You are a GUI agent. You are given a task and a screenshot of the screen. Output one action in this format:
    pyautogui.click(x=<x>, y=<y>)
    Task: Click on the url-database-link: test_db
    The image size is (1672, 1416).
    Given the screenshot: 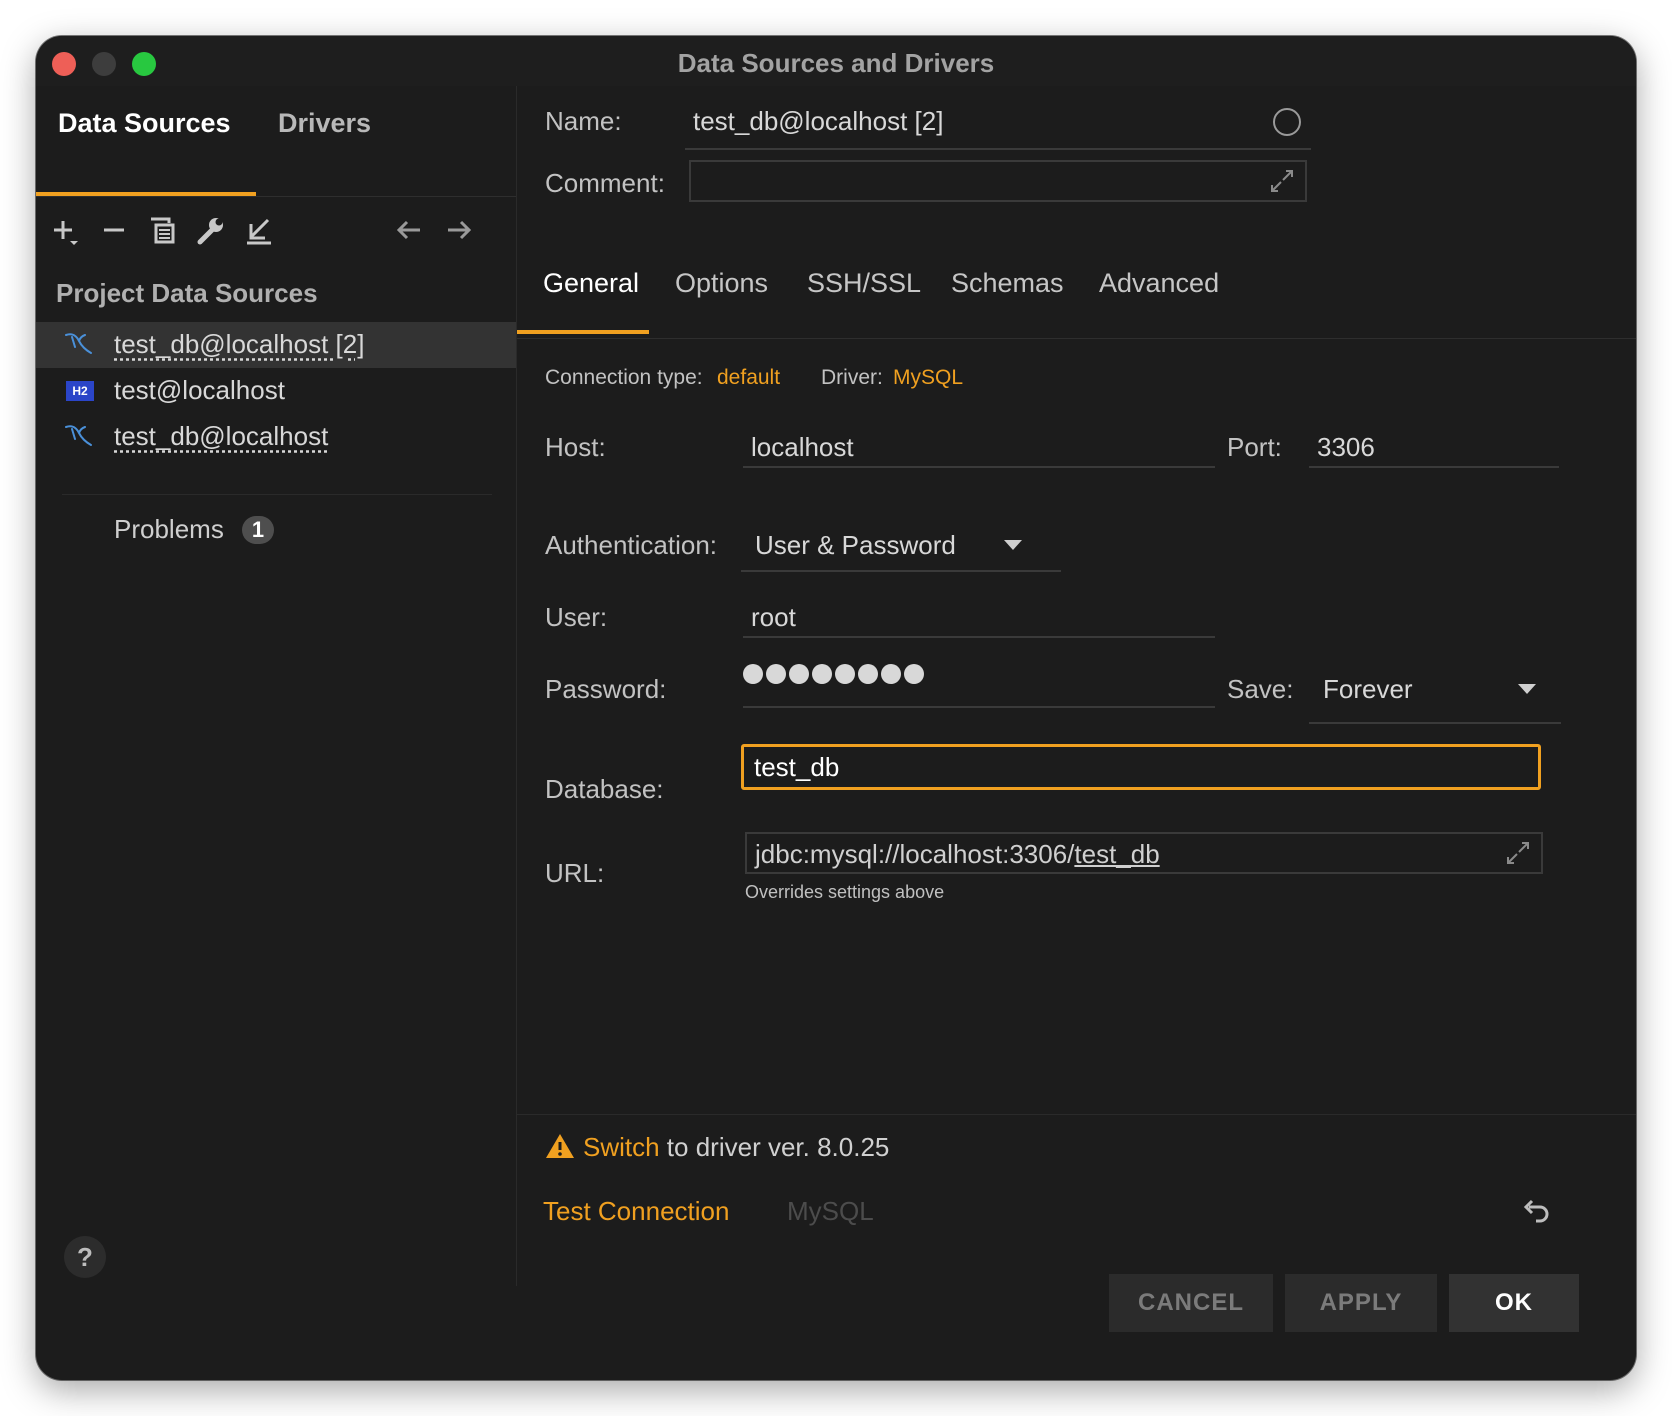 What is the action you would take?
    pyautogui.click(x=1116, y=854)
    